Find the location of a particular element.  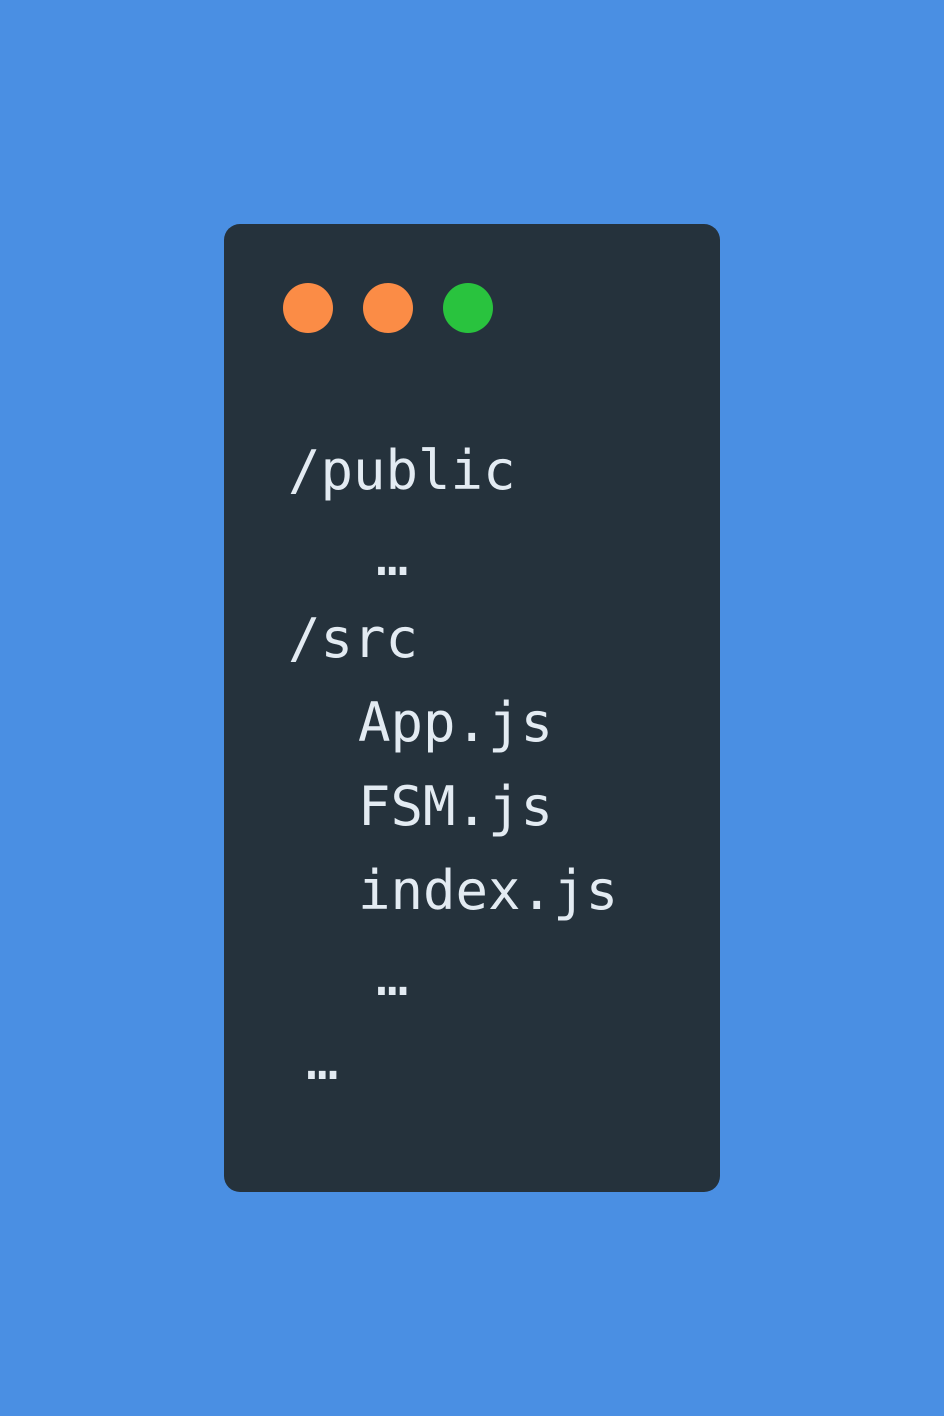

file-index-js: index.js is located at coordinates (488, 890).